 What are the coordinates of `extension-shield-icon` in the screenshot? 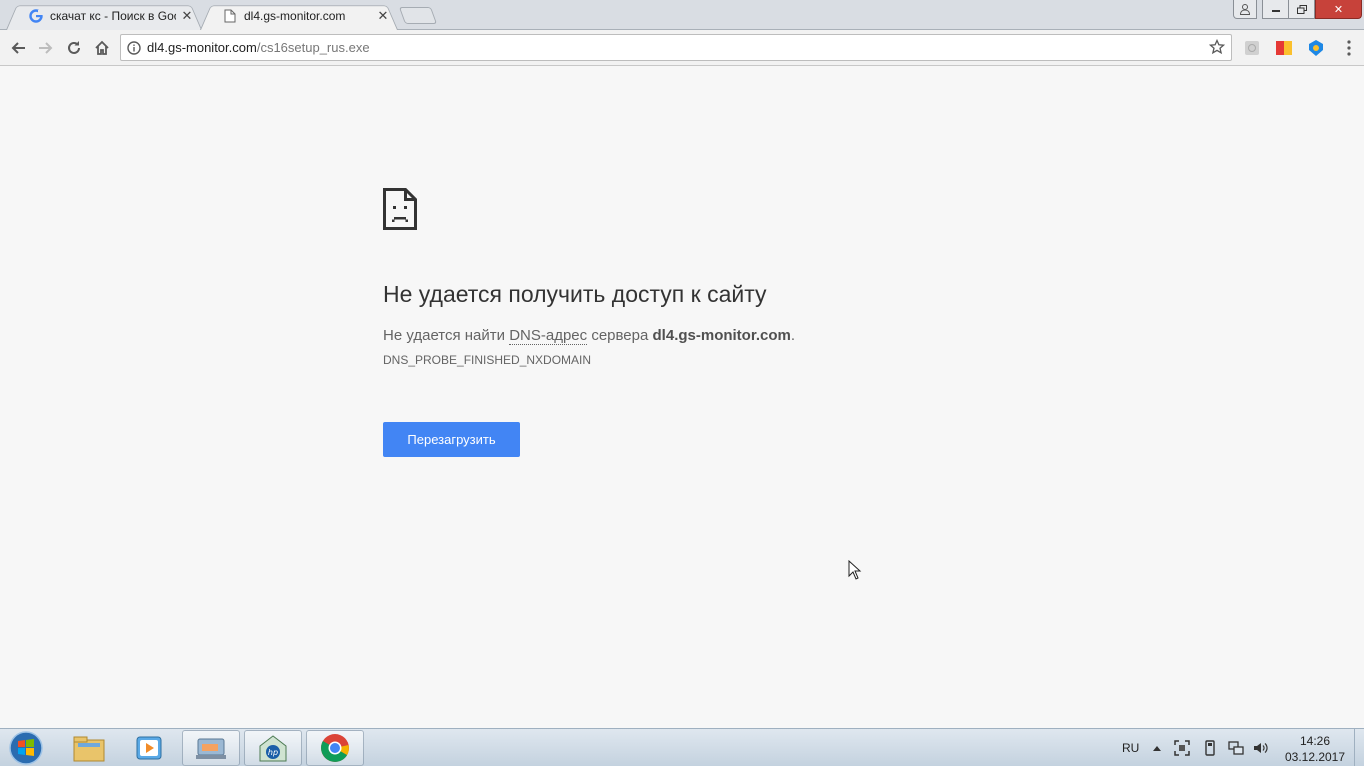 It's located at (1316, 48).